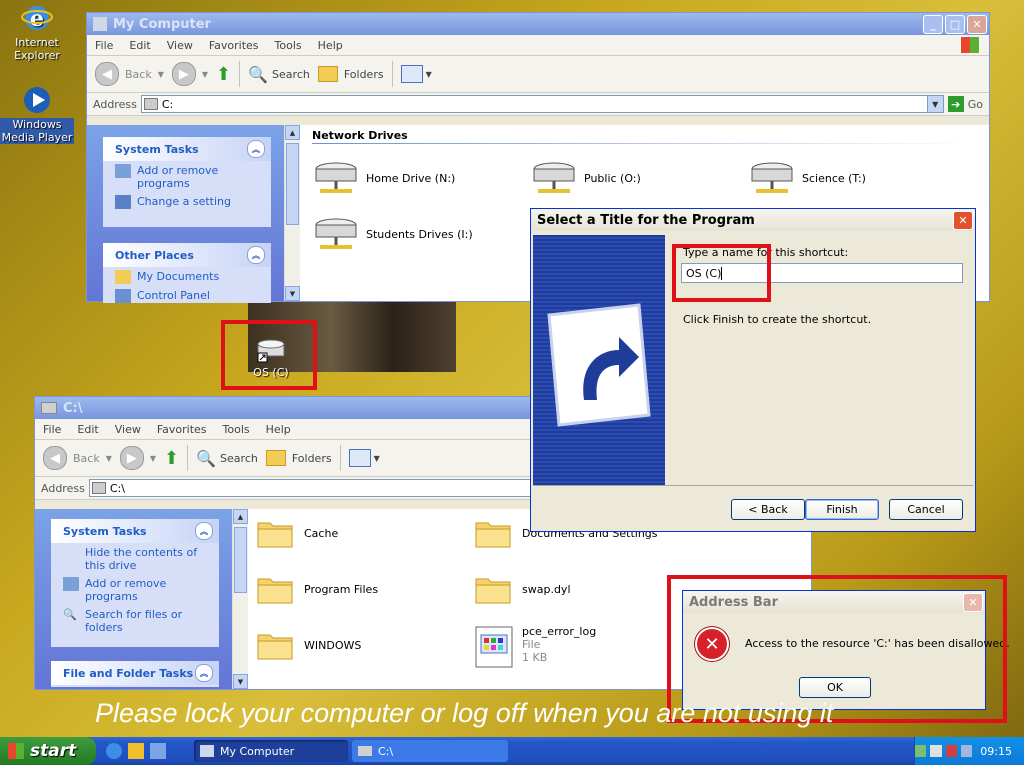 The height and width of the screenshot is (765, 1024). I want to click on panel-header: File and Folder Tasks ︽, so click(135, 673).